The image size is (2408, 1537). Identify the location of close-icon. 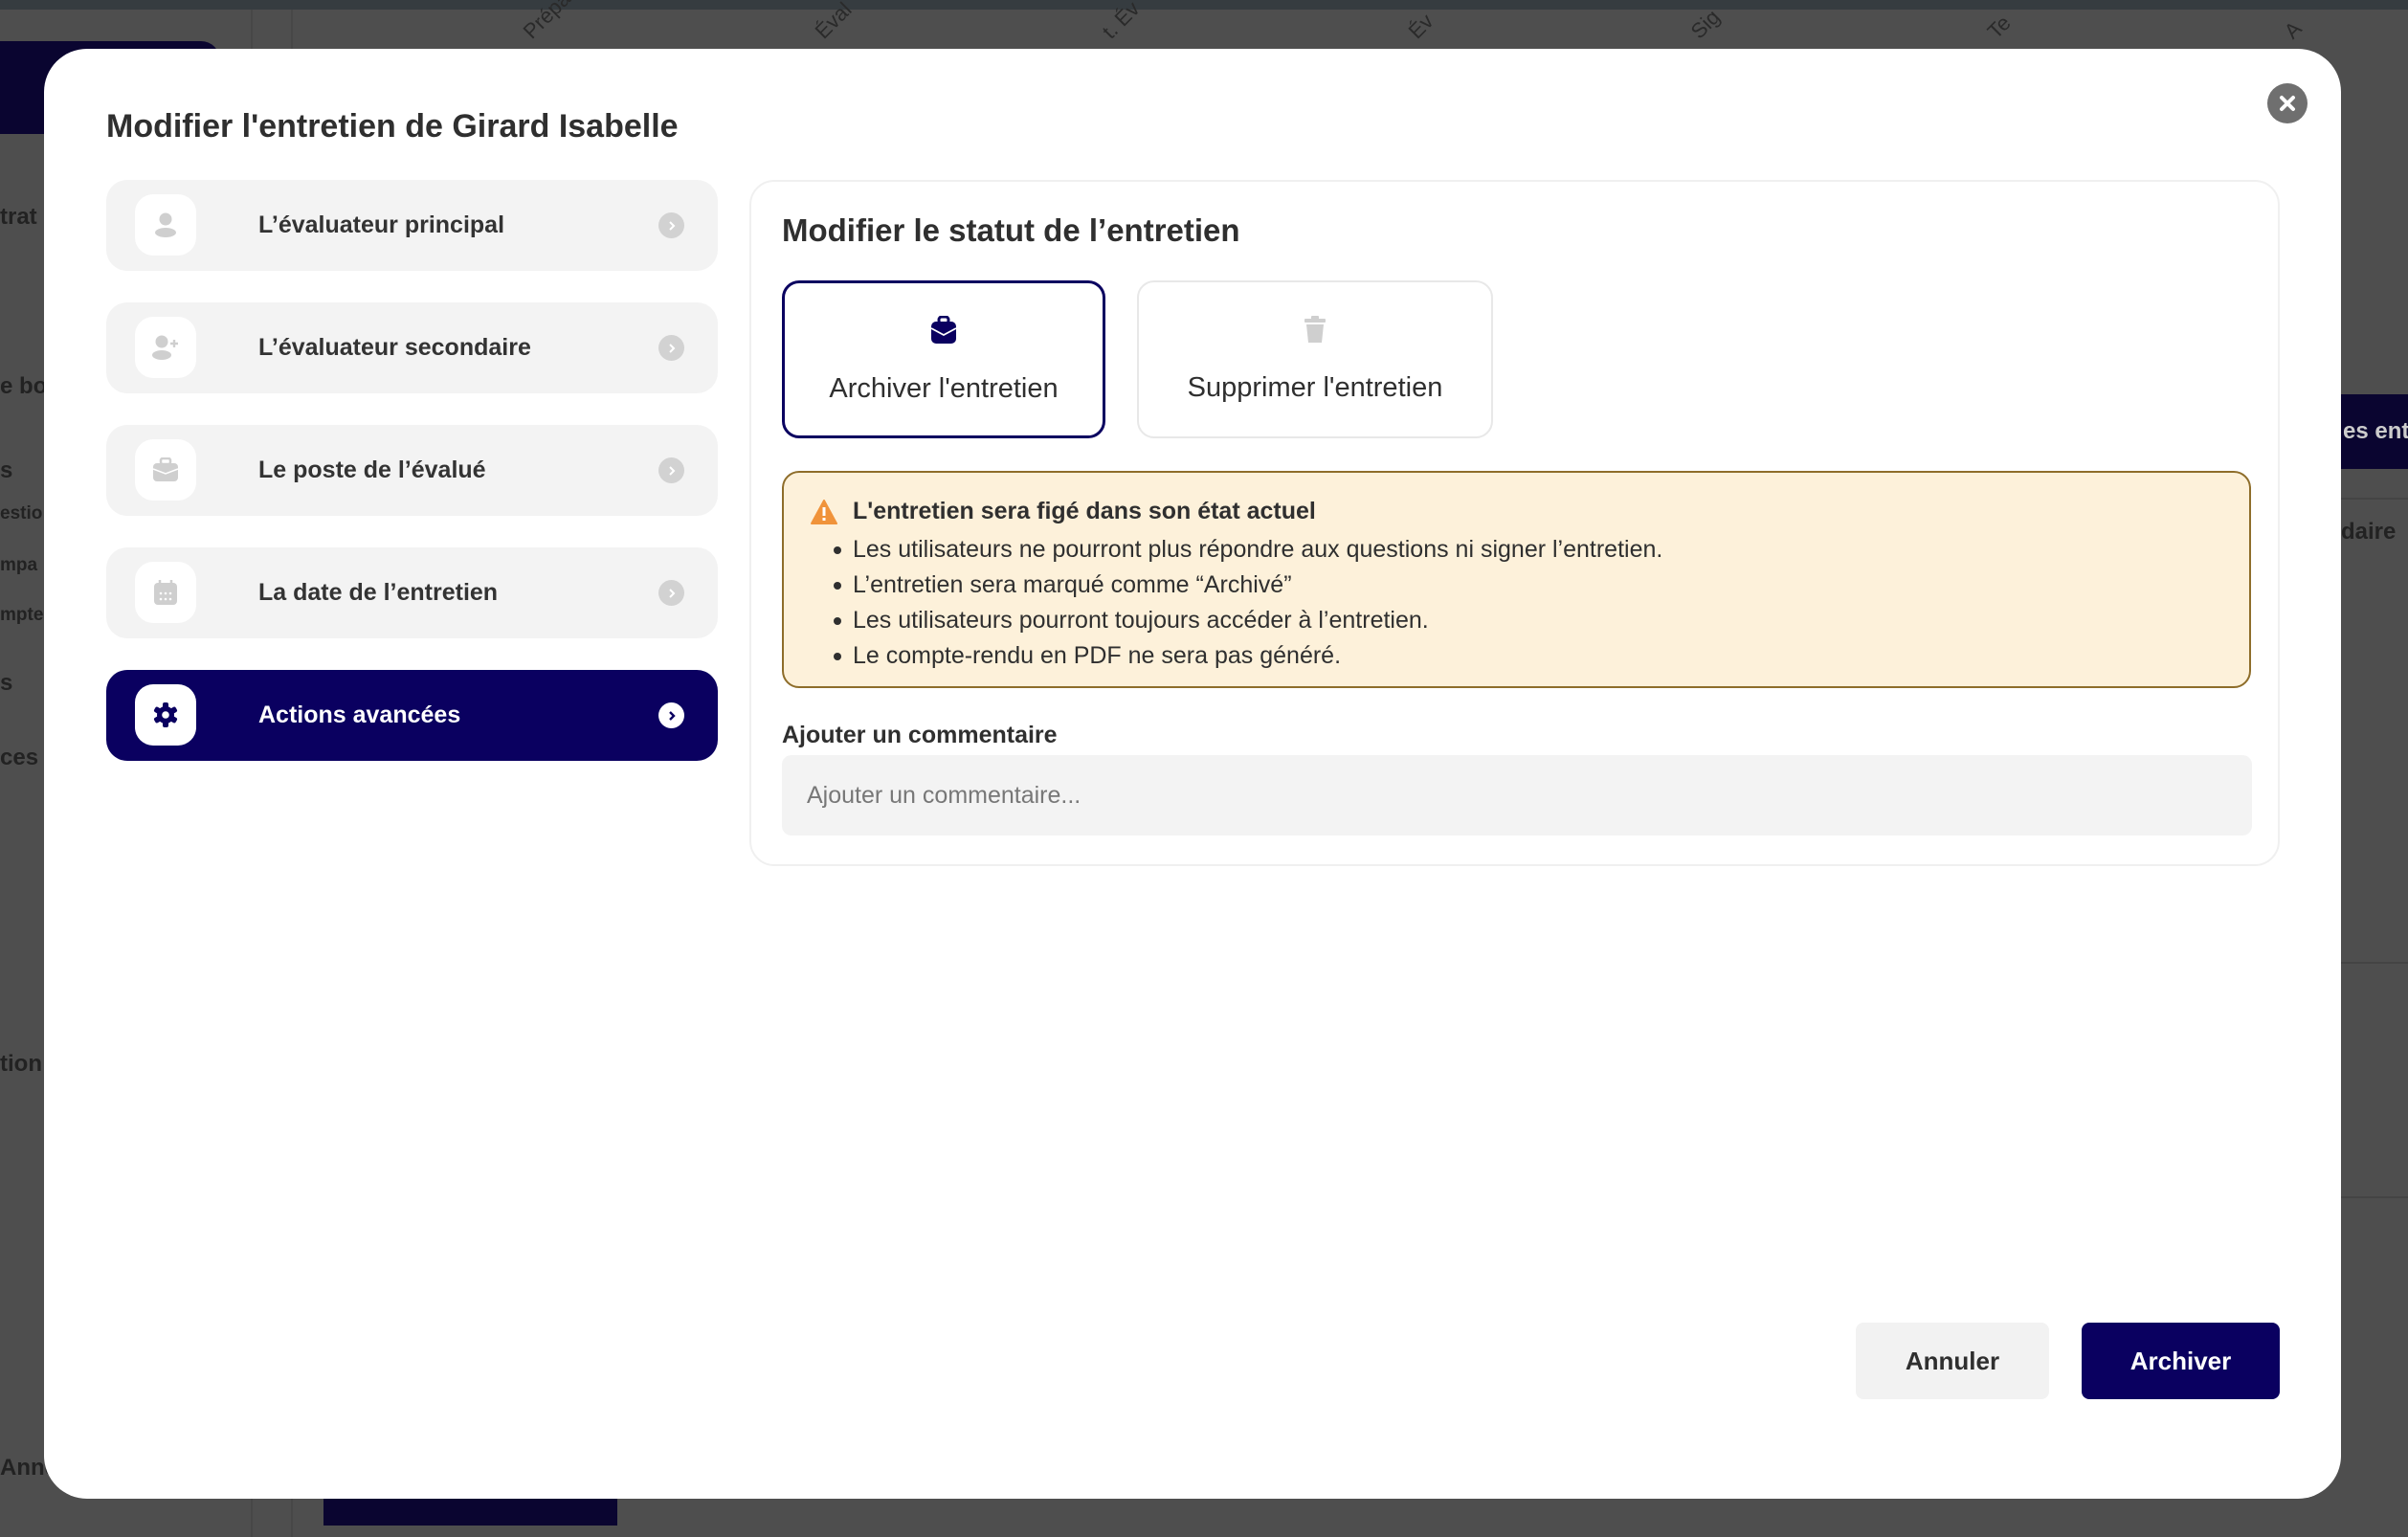
(2287, 103).